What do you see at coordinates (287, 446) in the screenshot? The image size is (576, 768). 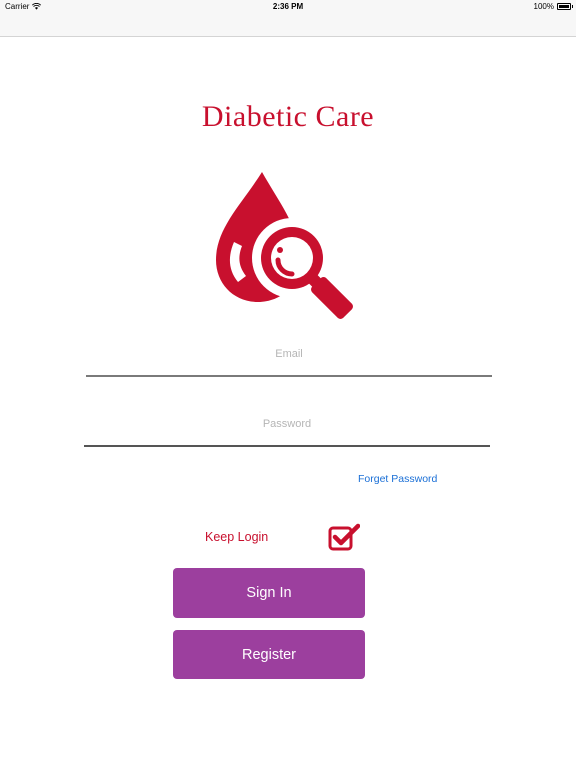 I see `password-underline` at bounding box center [287, 446].